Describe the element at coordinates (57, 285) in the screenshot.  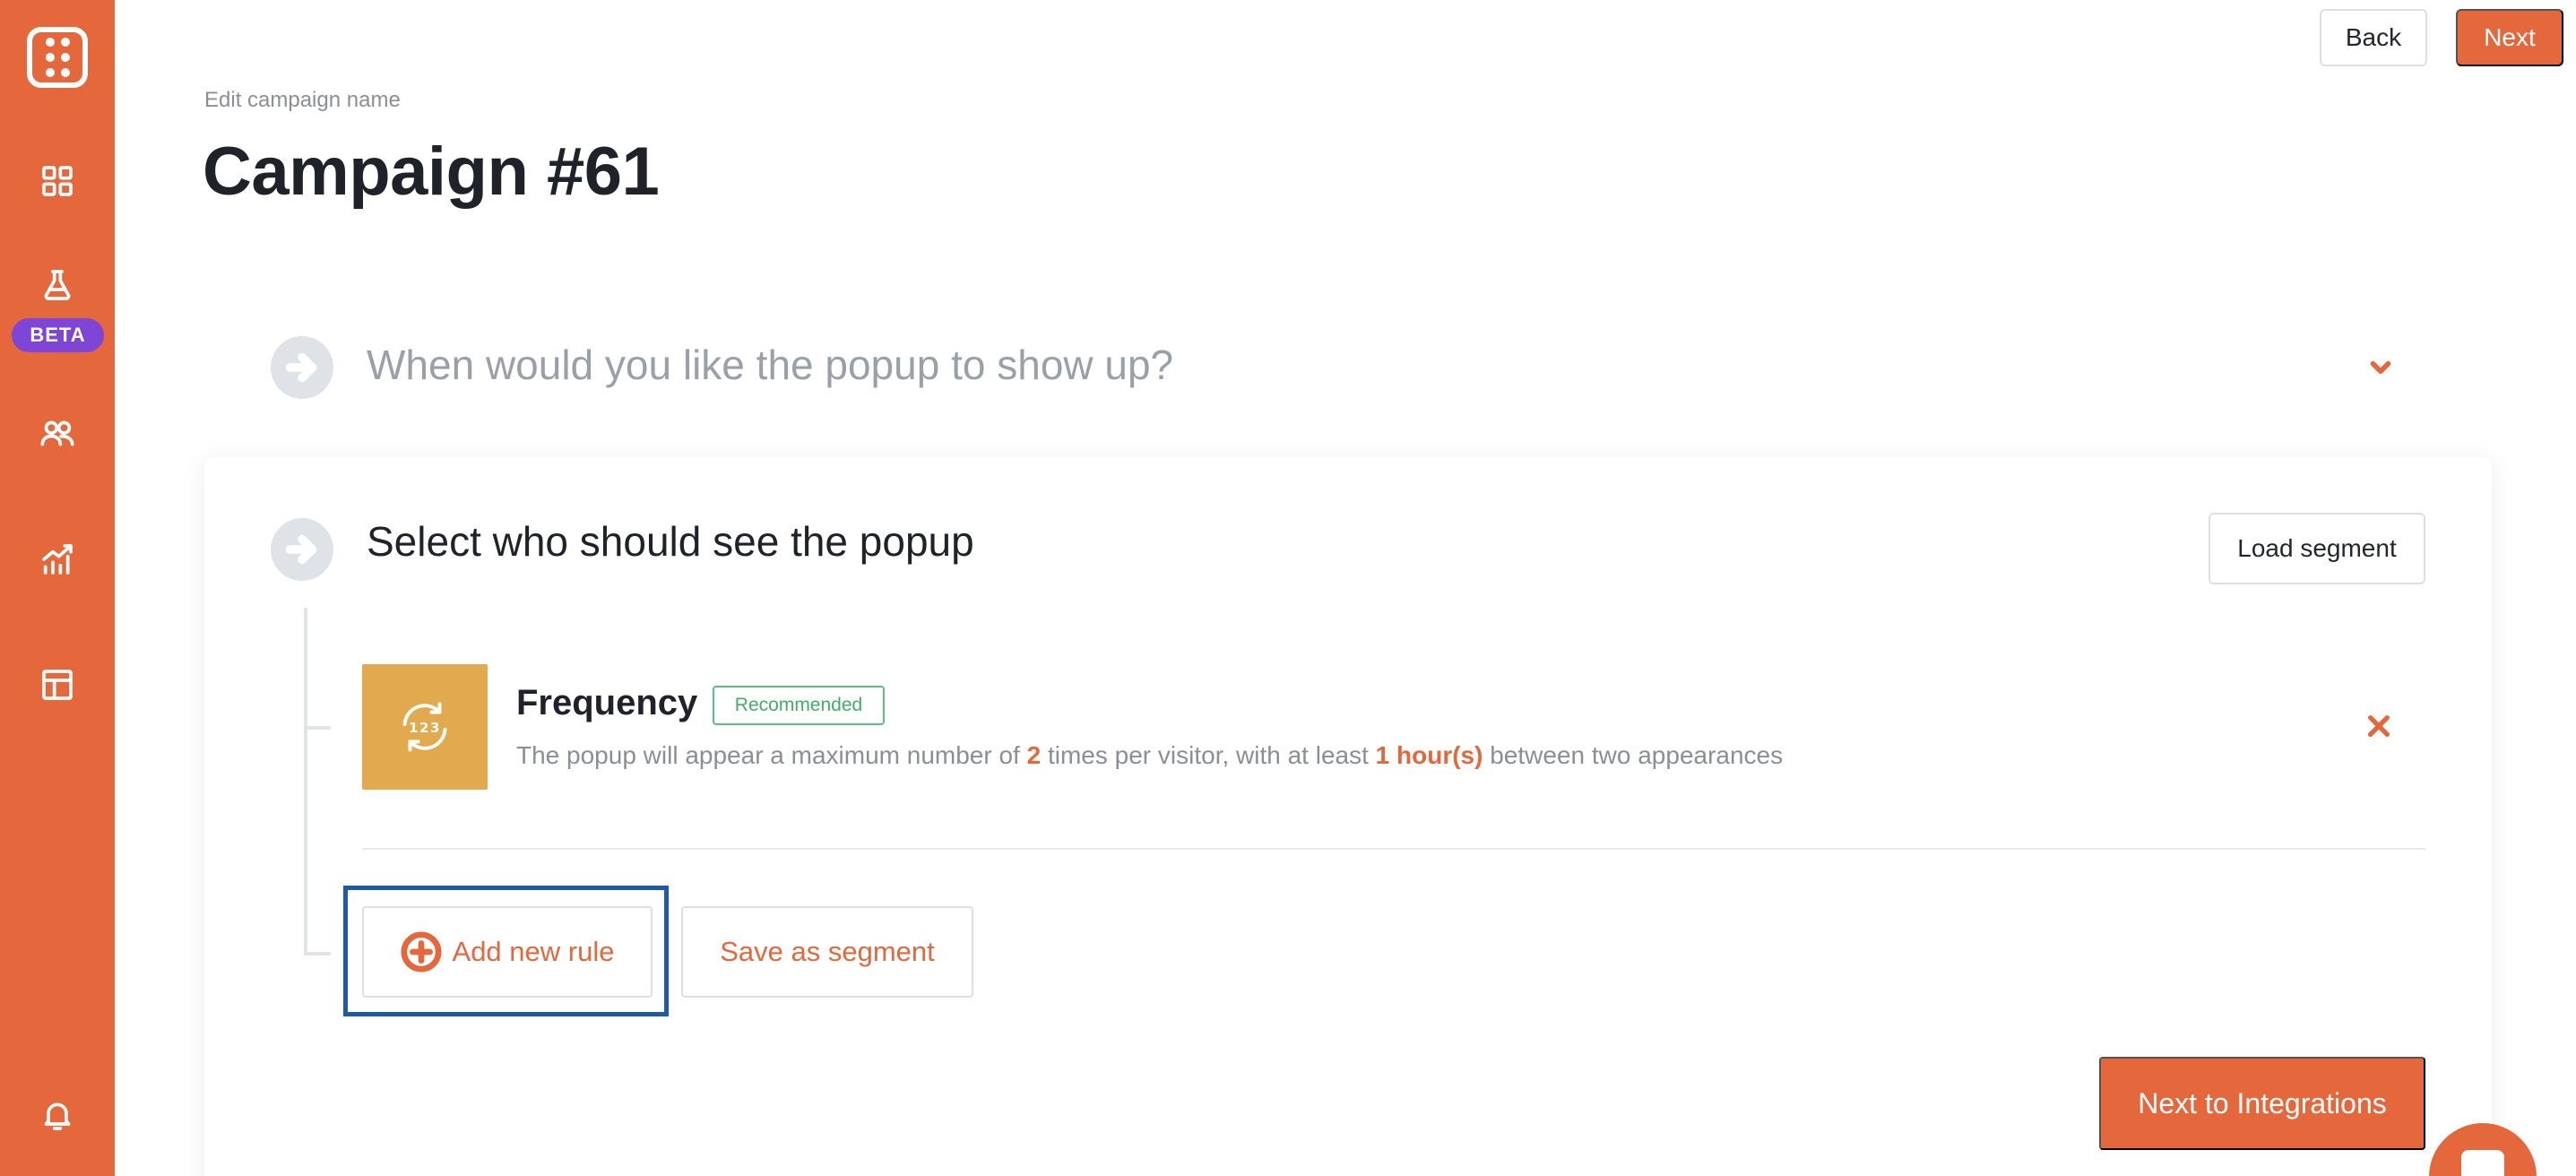
I see `flask-icon` at that location.